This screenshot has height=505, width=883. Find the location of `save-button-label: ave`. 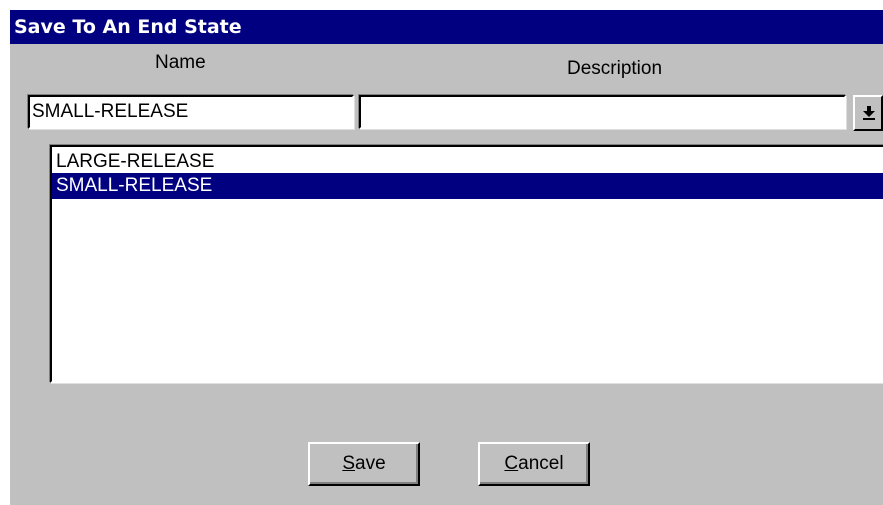

save-button-label: ave is located at coordinates (370, 463).